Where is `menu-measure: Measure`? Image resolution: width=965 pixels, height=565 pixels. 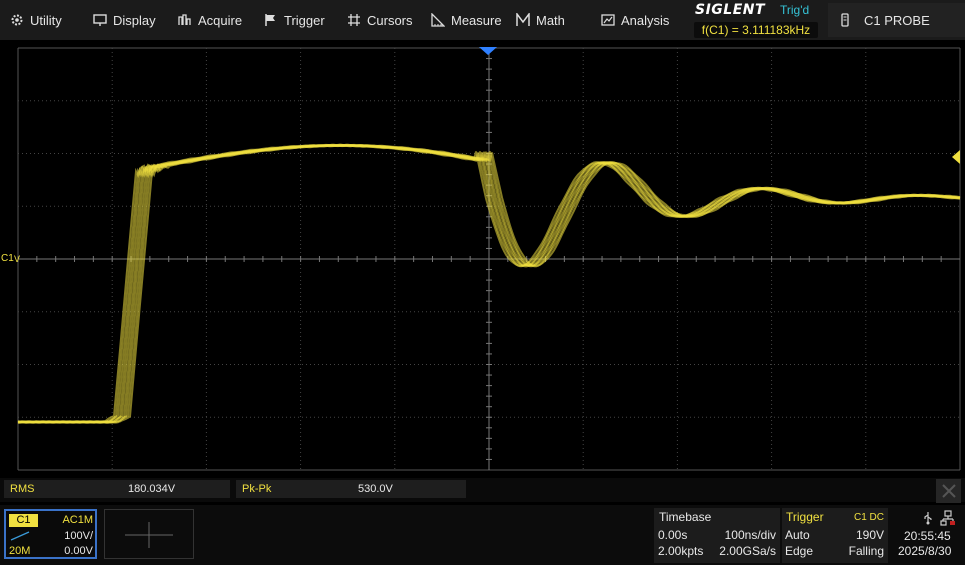
menu-measure: Measure is located at coordinates (466, 20).